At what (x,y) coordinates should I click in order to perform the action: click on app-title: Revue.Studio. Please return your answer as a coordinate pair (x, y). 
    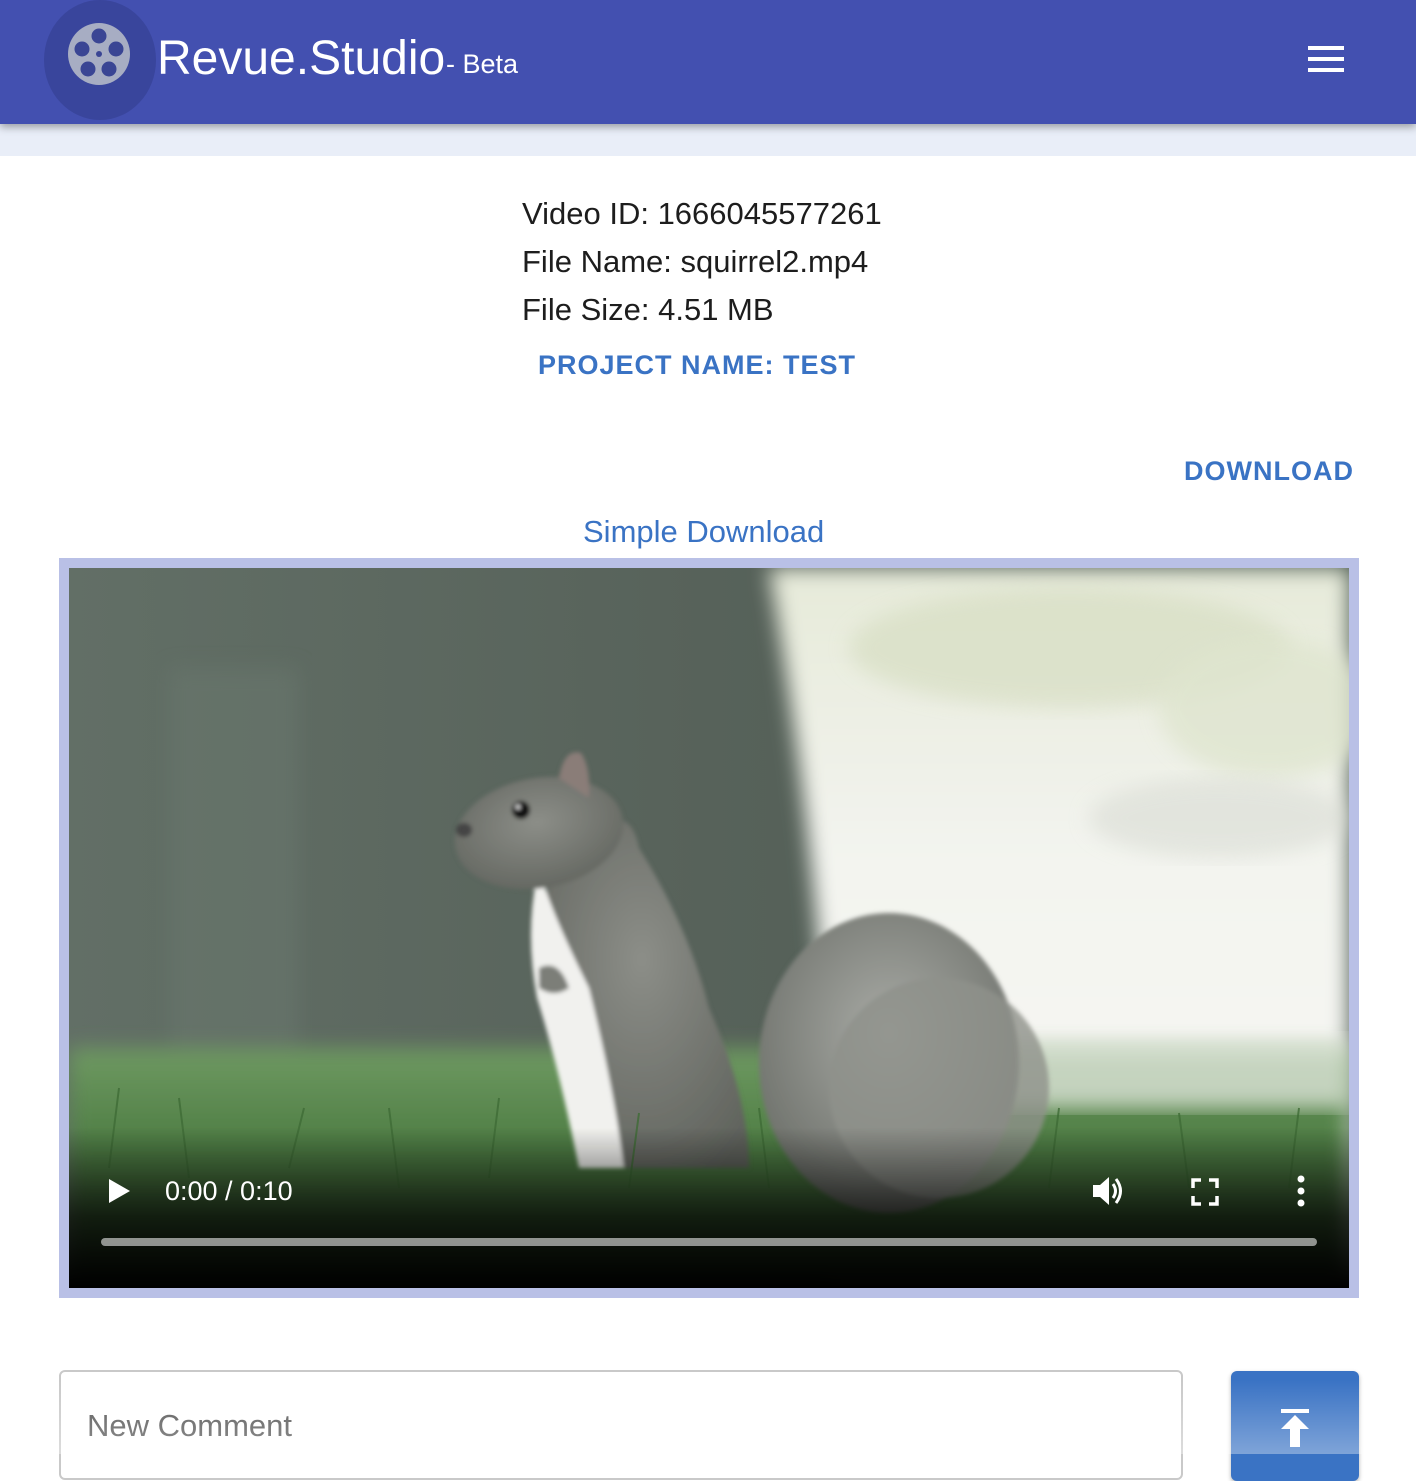
    Looking at the image, I should click on (301, 59).